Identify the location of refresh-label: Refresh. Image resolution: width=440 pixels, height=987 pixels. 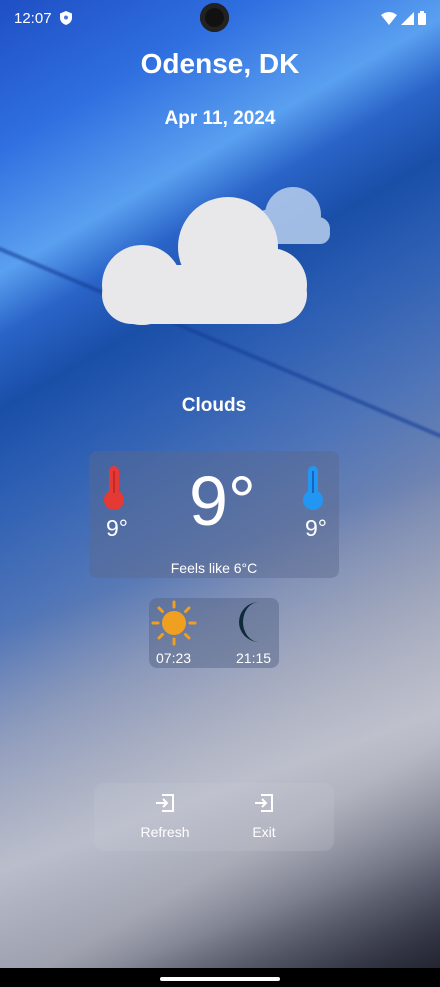
(165, 832).